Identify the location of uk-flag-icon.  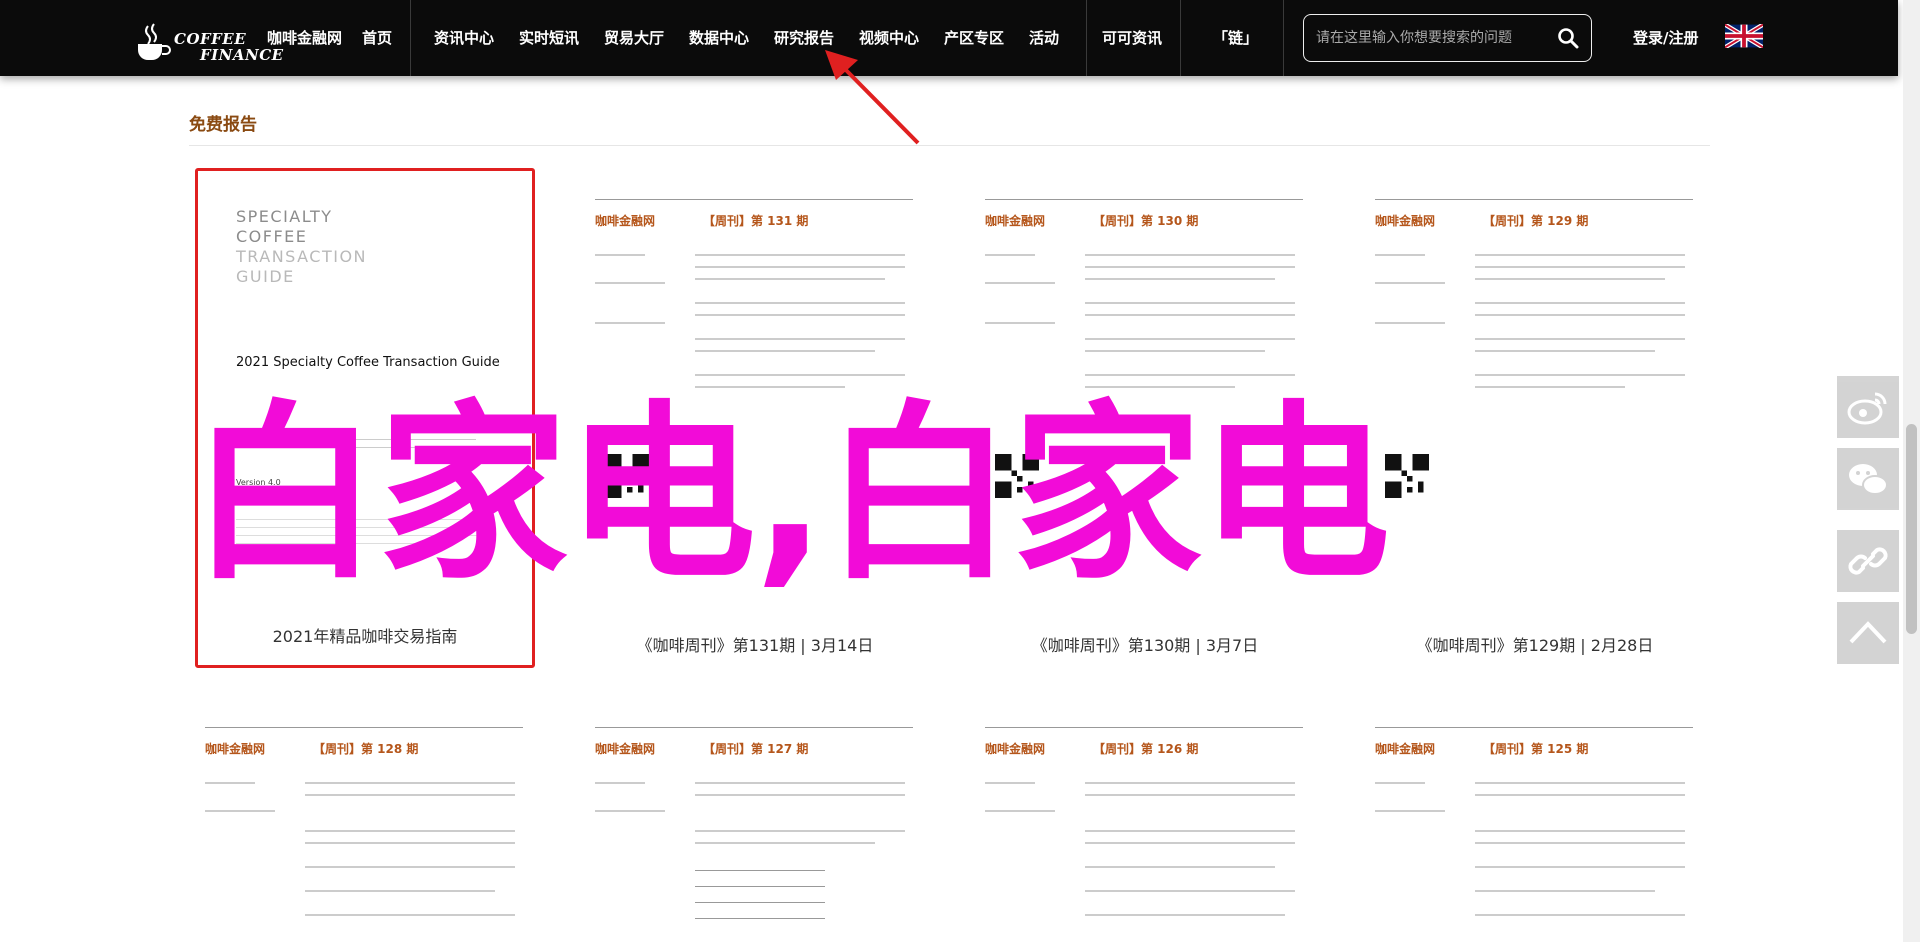
(1744, 36).